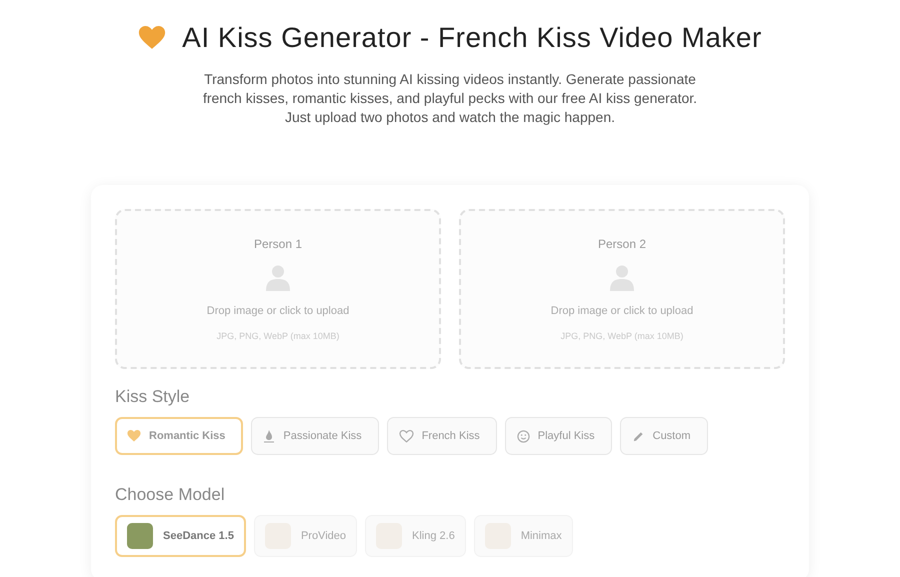 Image resolution: width=900 pixels, height=577 pixels. Describe the element at coordinates (406, 436) in the screenshot. I see `heart-outline-icon` at that location.